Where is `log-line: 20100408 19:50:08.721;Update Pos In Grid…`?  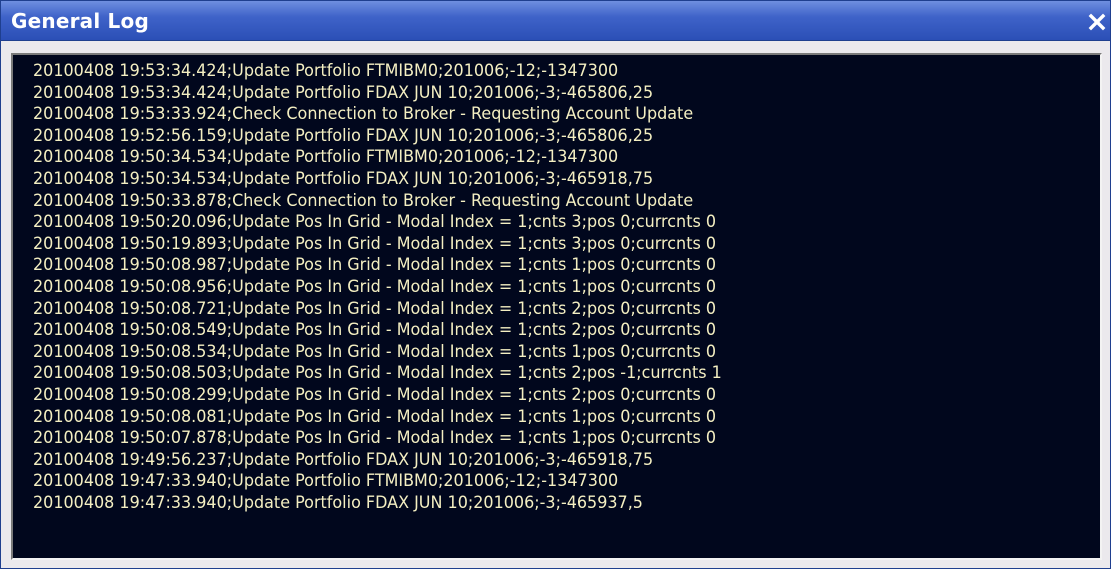 log-line: 20100408 19:50:08.721;Update Pos In Grid… is located at coordinates (375, 308).